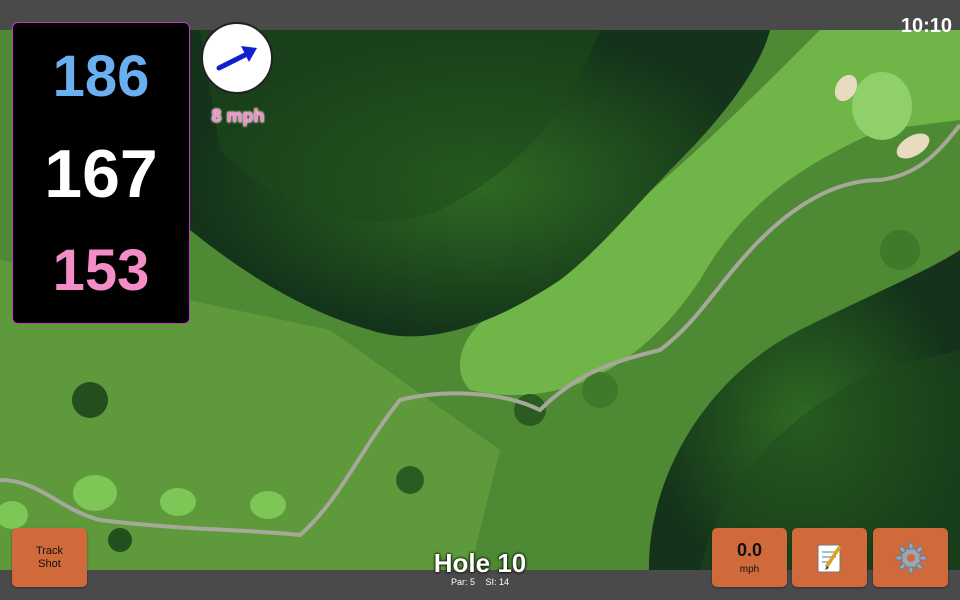  I want to click on front-distance: 153, so click(101, 270).